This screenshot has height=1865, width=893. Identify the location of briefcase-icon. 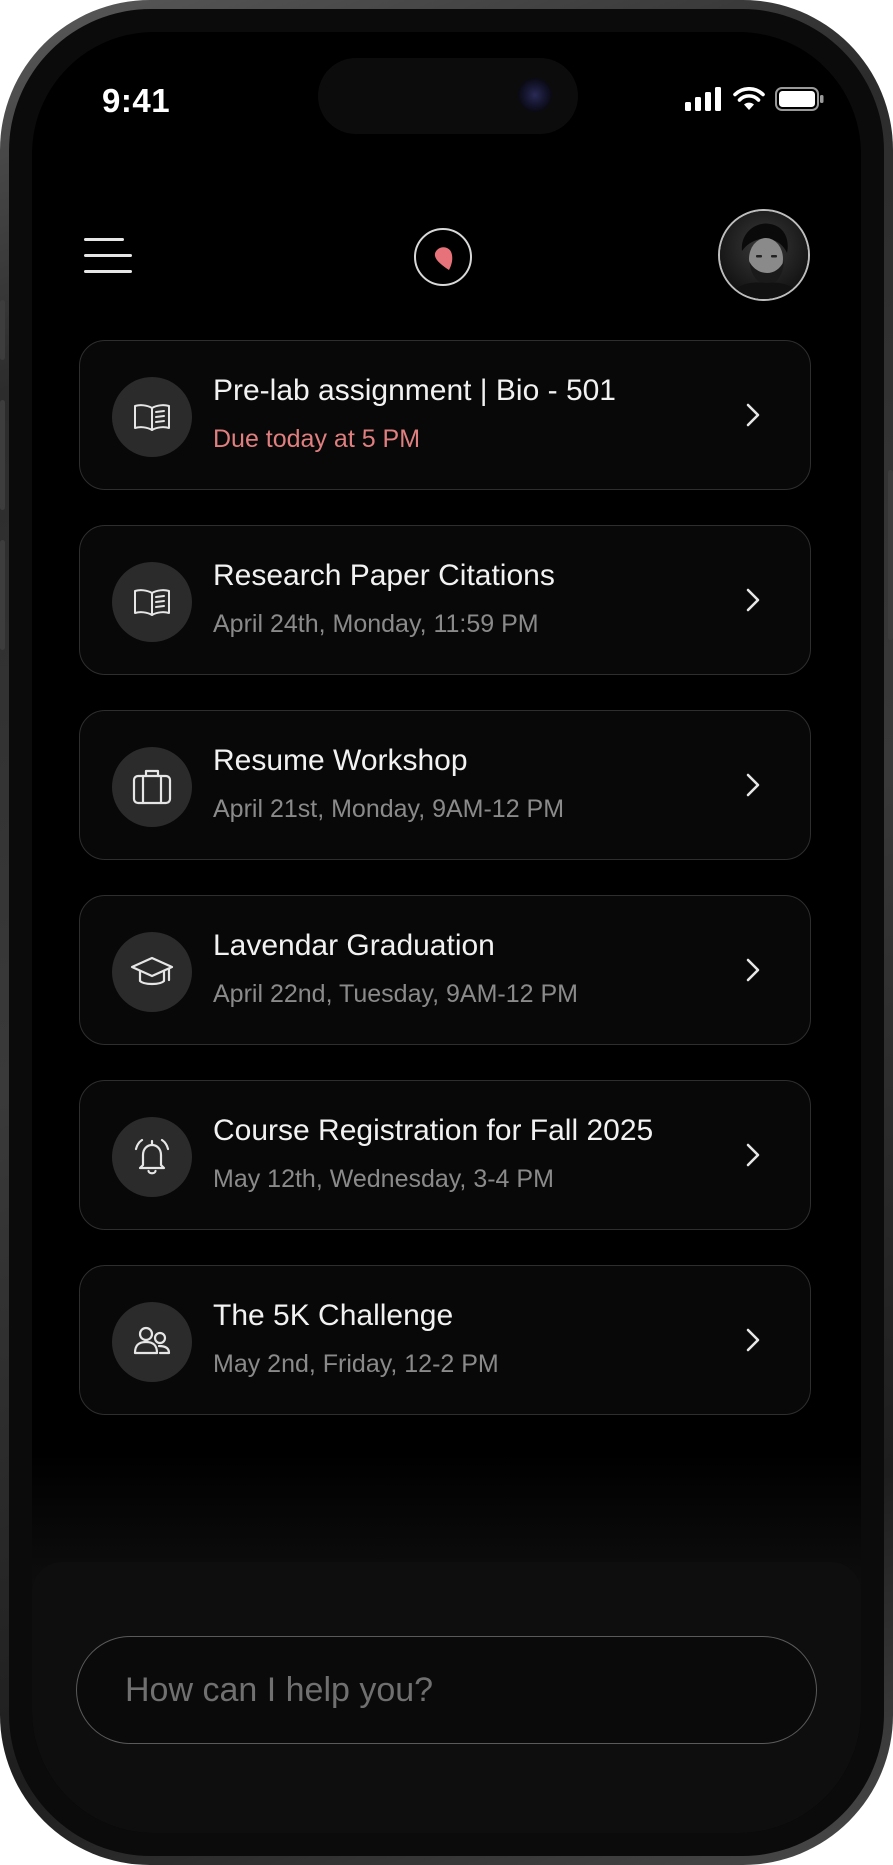
(152, 787).